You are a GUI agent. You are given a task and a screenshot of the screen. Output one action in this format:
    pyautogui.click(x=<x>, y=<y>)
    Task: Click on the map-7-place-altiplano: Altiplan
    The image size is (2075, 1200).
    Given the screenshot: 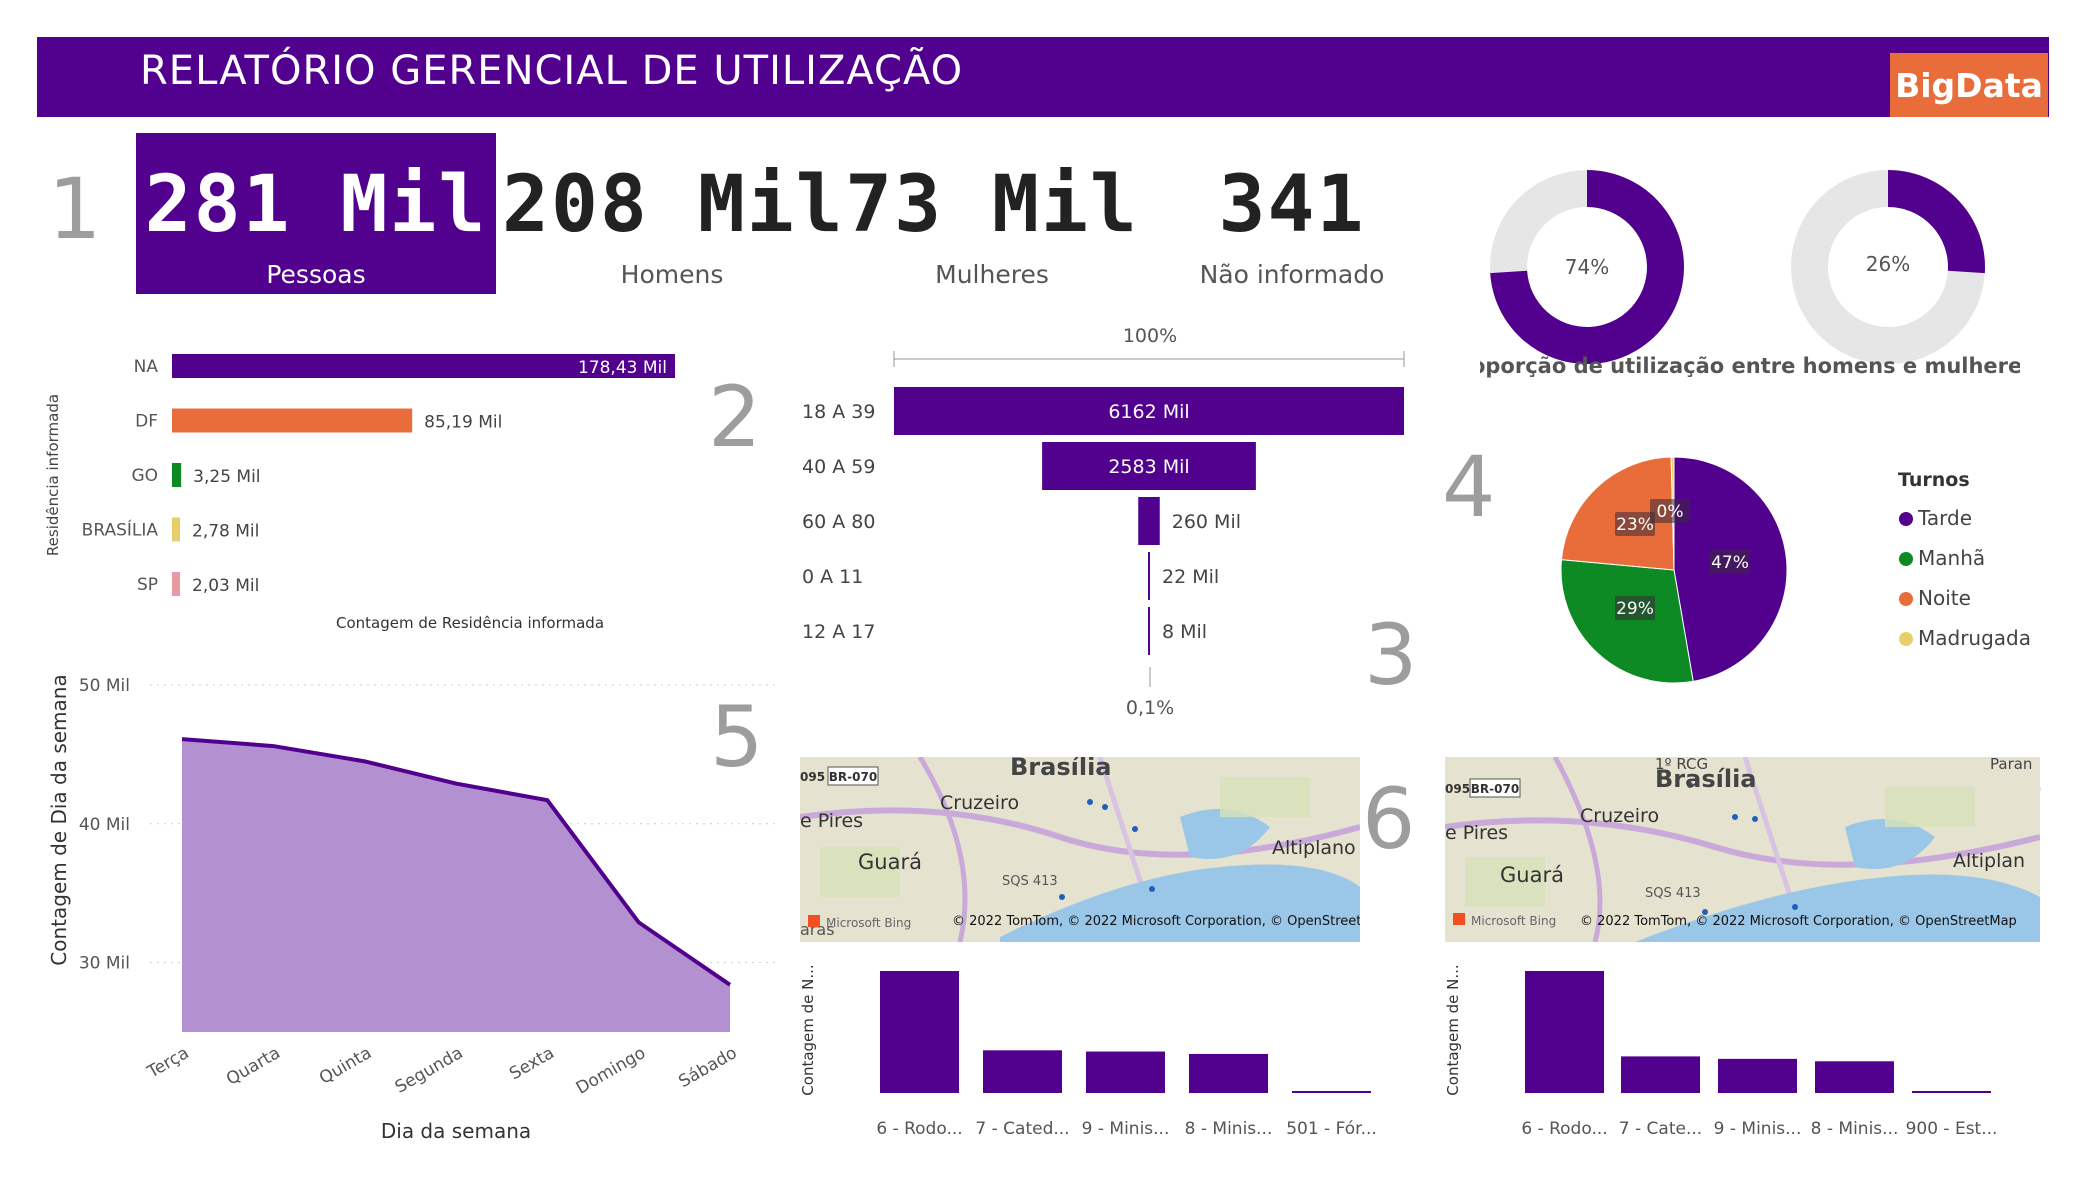 What is the action you would take?
    pyautogui.click(x=1989, y=861)
    